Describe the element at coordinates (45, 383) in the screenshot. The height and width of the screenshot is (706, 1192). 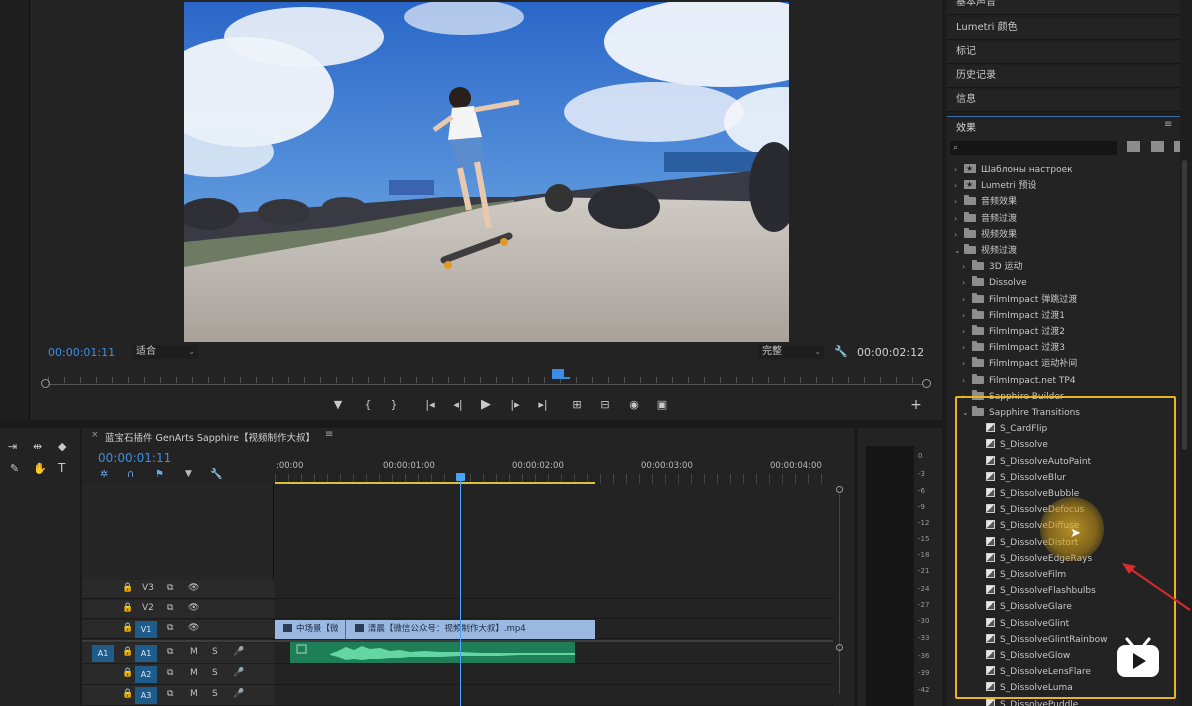
I see `scrub-start-handle` at that location.